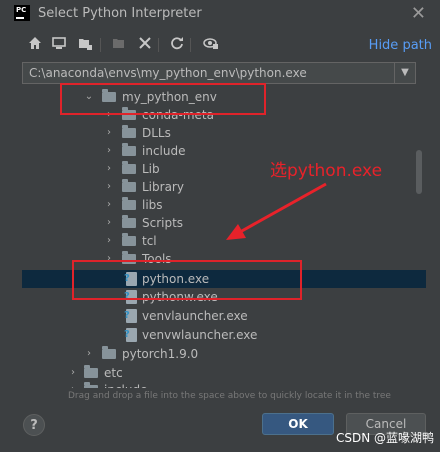 Image resolution: width=440 pixels, height=452 pixels. Describe the element at coordinates (384, 438) in the screenshot. I see `watermark: CSDN @蓝喙湖鸭` at that location.